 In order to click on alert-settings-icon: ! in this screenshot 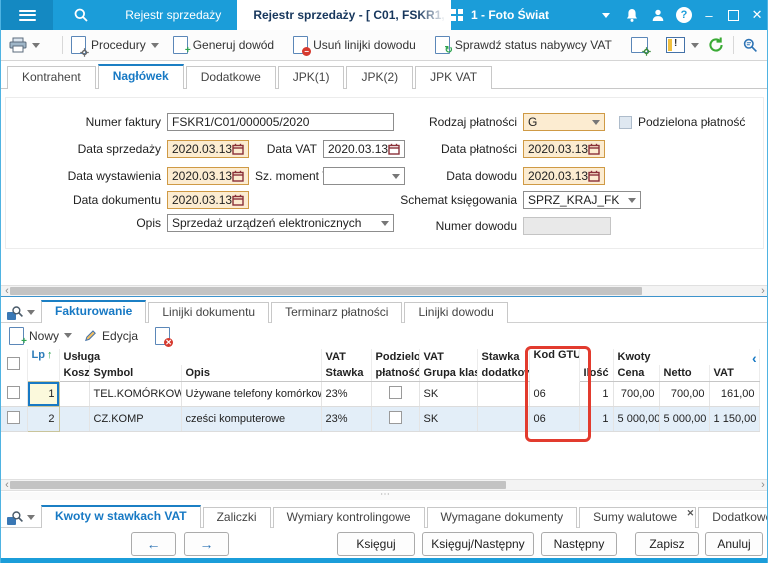, I will do `click(675, 45)`.